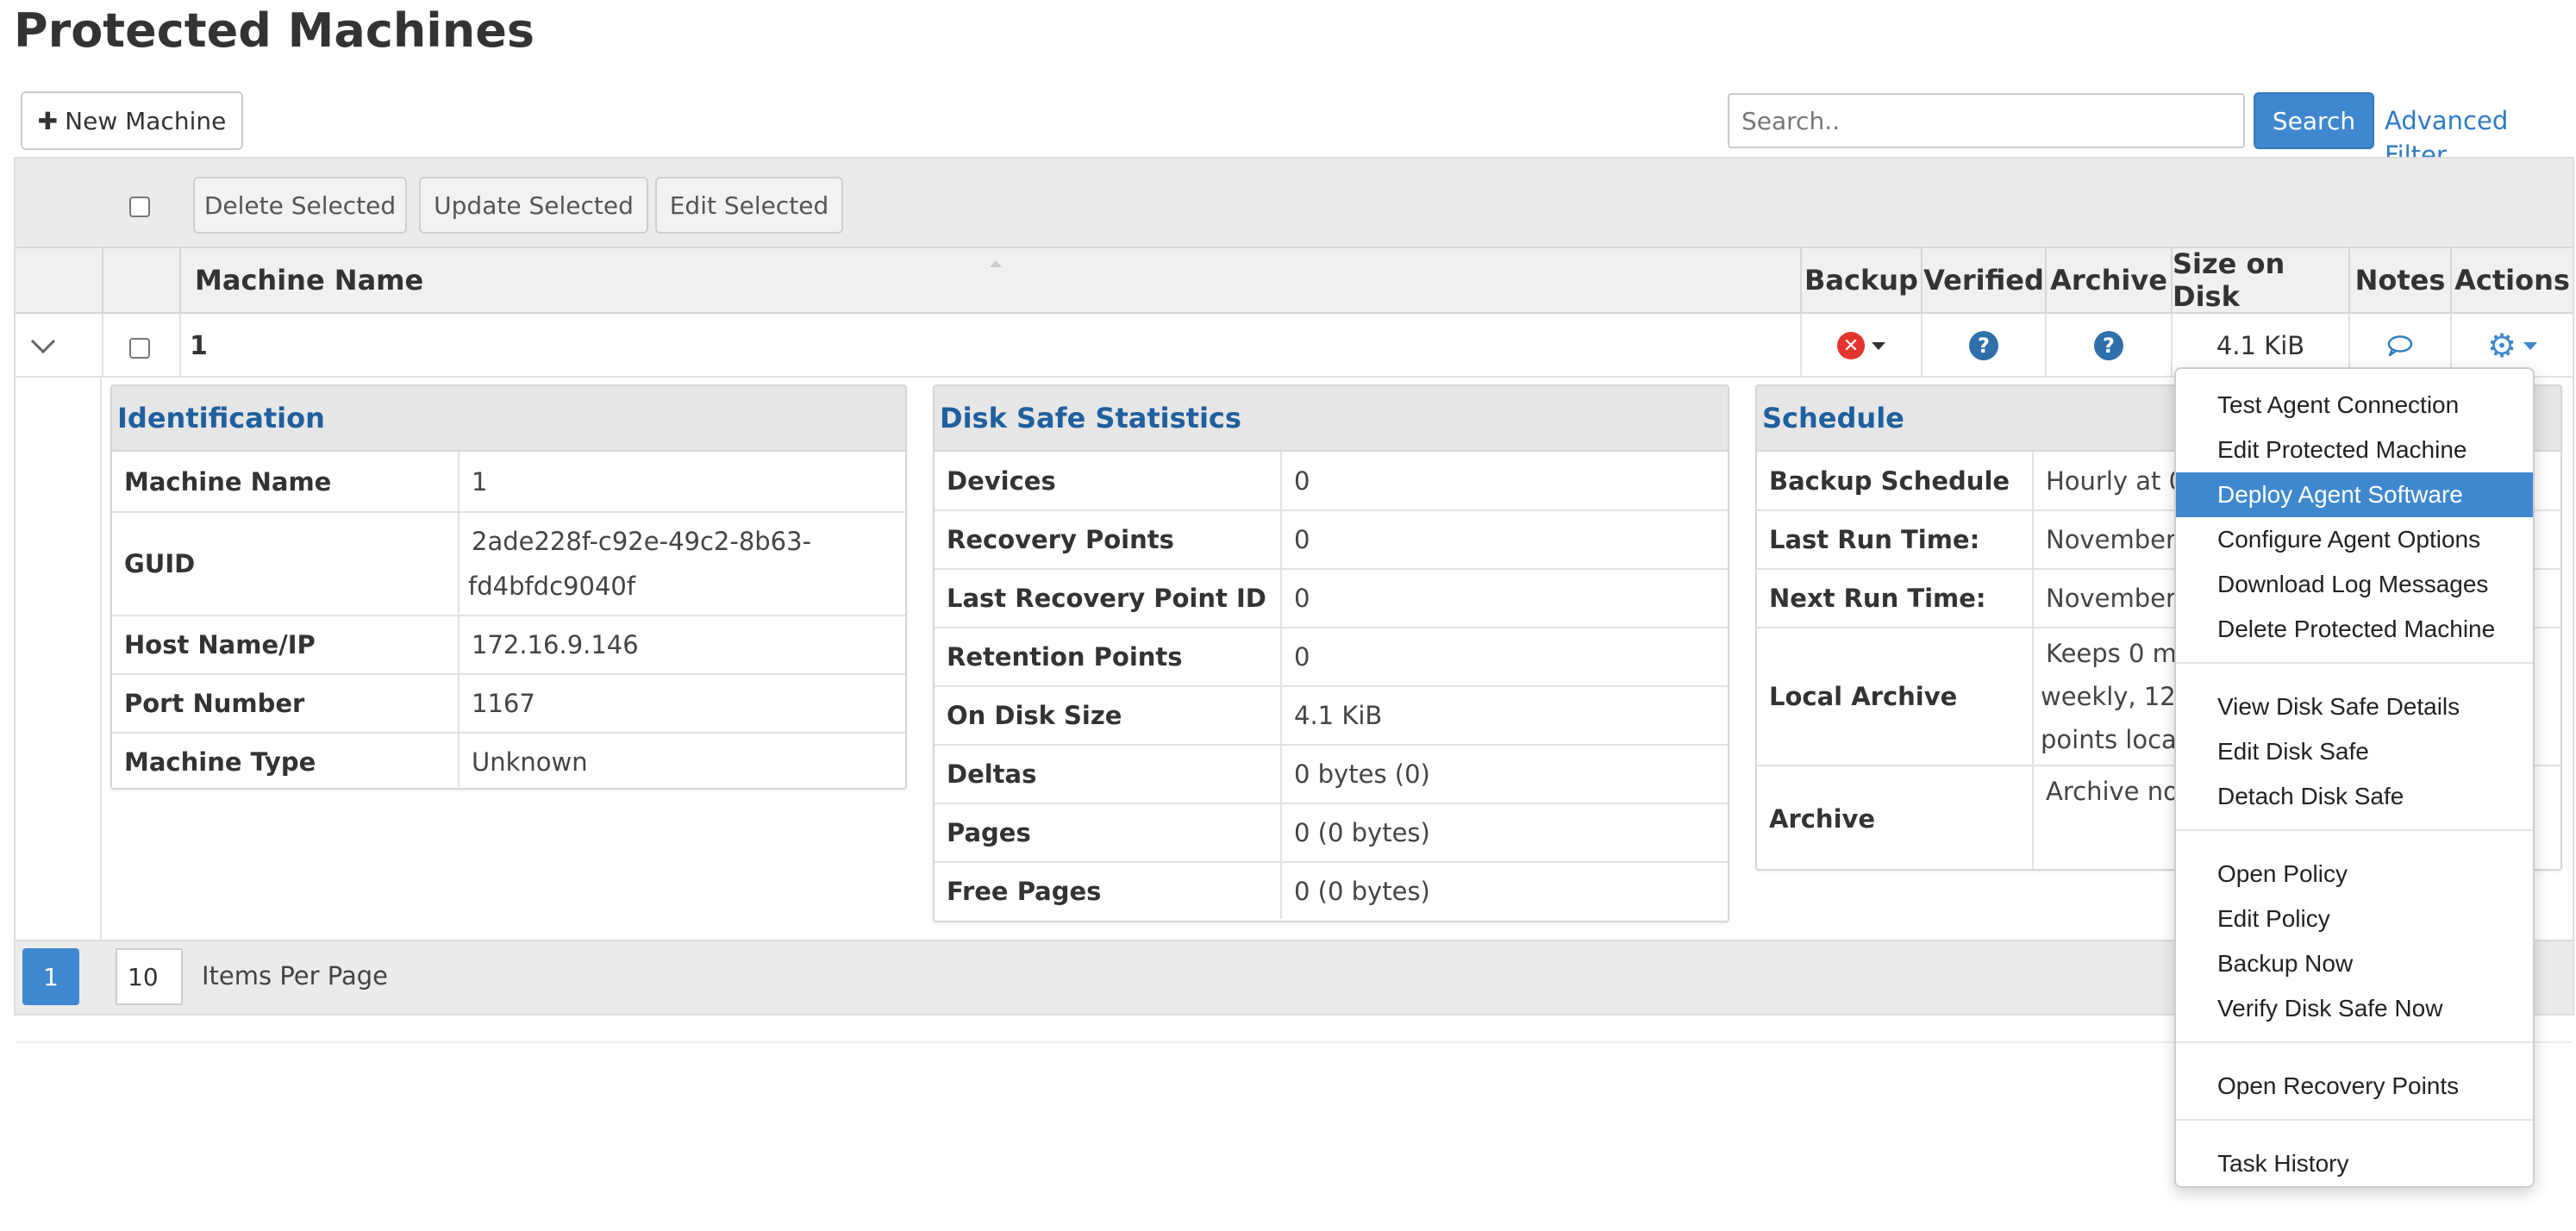  Describe the element at coordinates (1109, 598) in the screenshot. I see `field-label: Last Recovery Point ID` at that location.